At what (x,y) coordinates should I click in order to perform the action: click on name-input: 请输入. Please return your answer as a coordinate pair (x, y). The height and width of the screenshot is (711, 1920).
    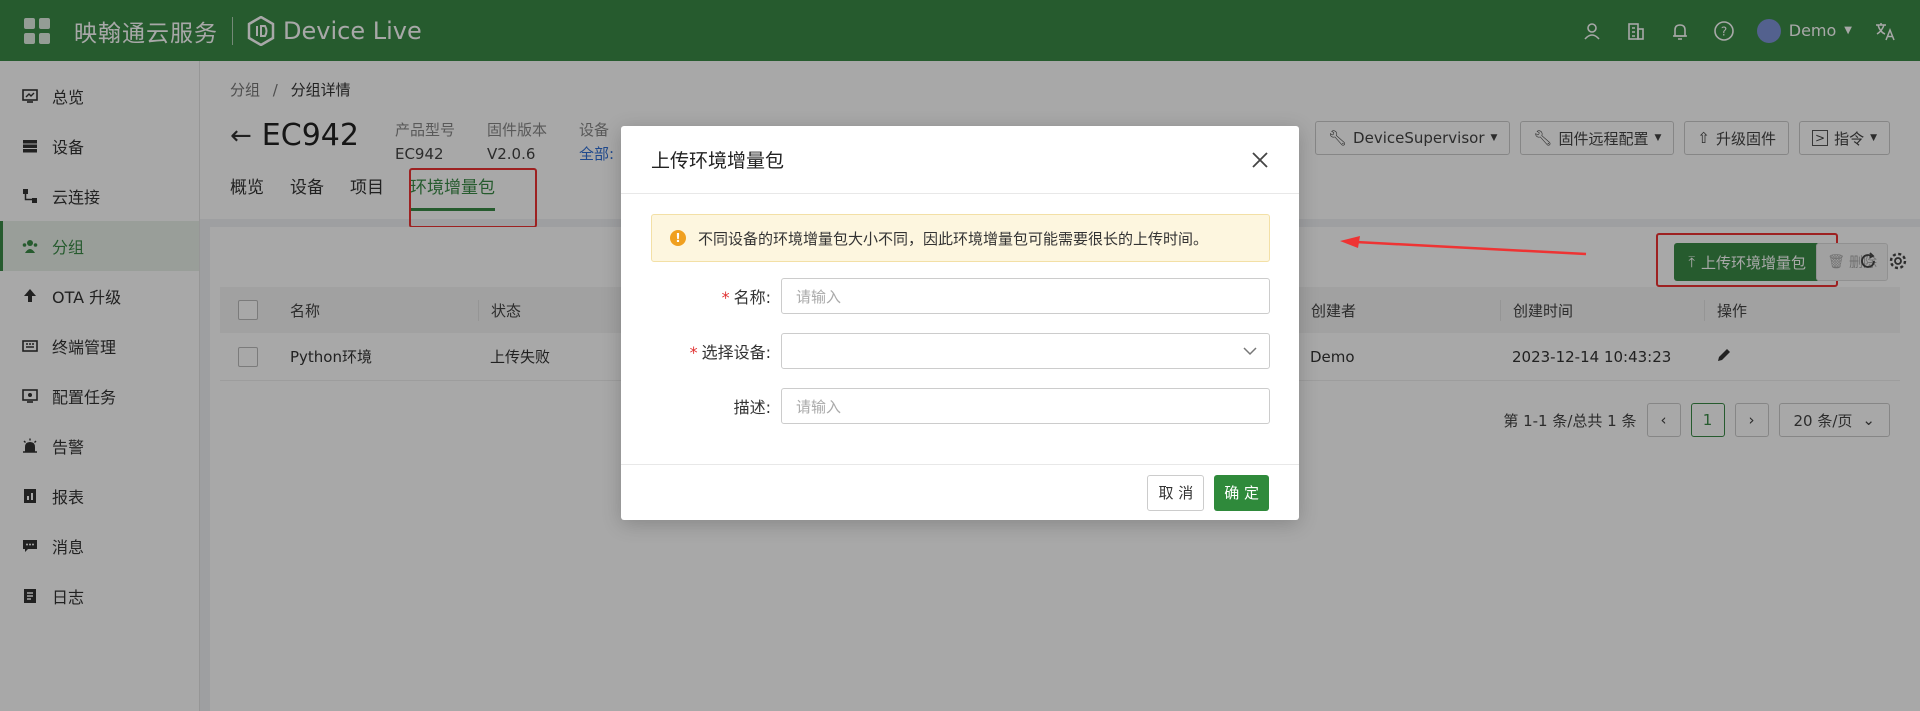
    Looking at the image, I should click on (1025, 296).